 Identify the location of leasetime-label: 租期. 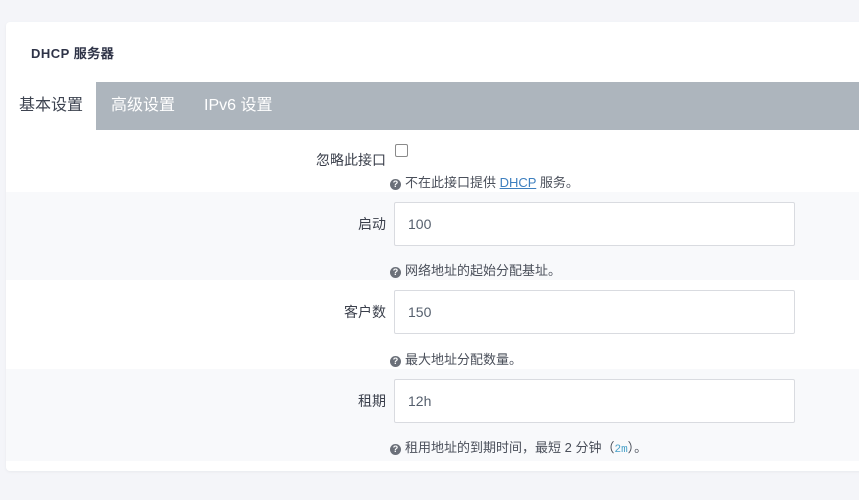
(372, 401).